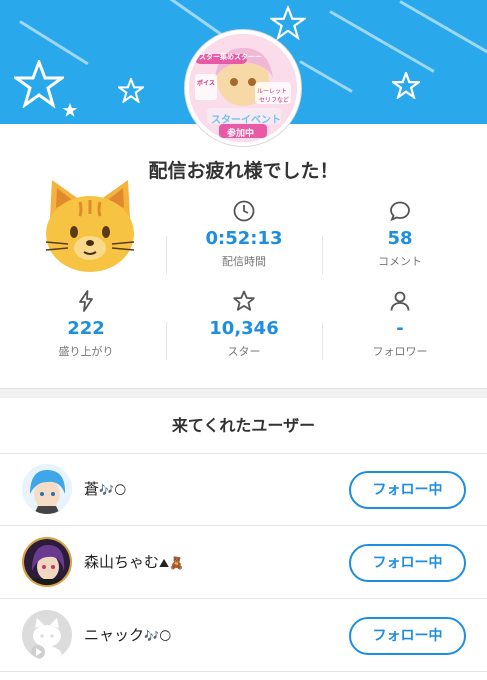  Describe the element at coordinates (172, 563) in the screenshot. I see `user-emoji: ⛰🧸` at that location.